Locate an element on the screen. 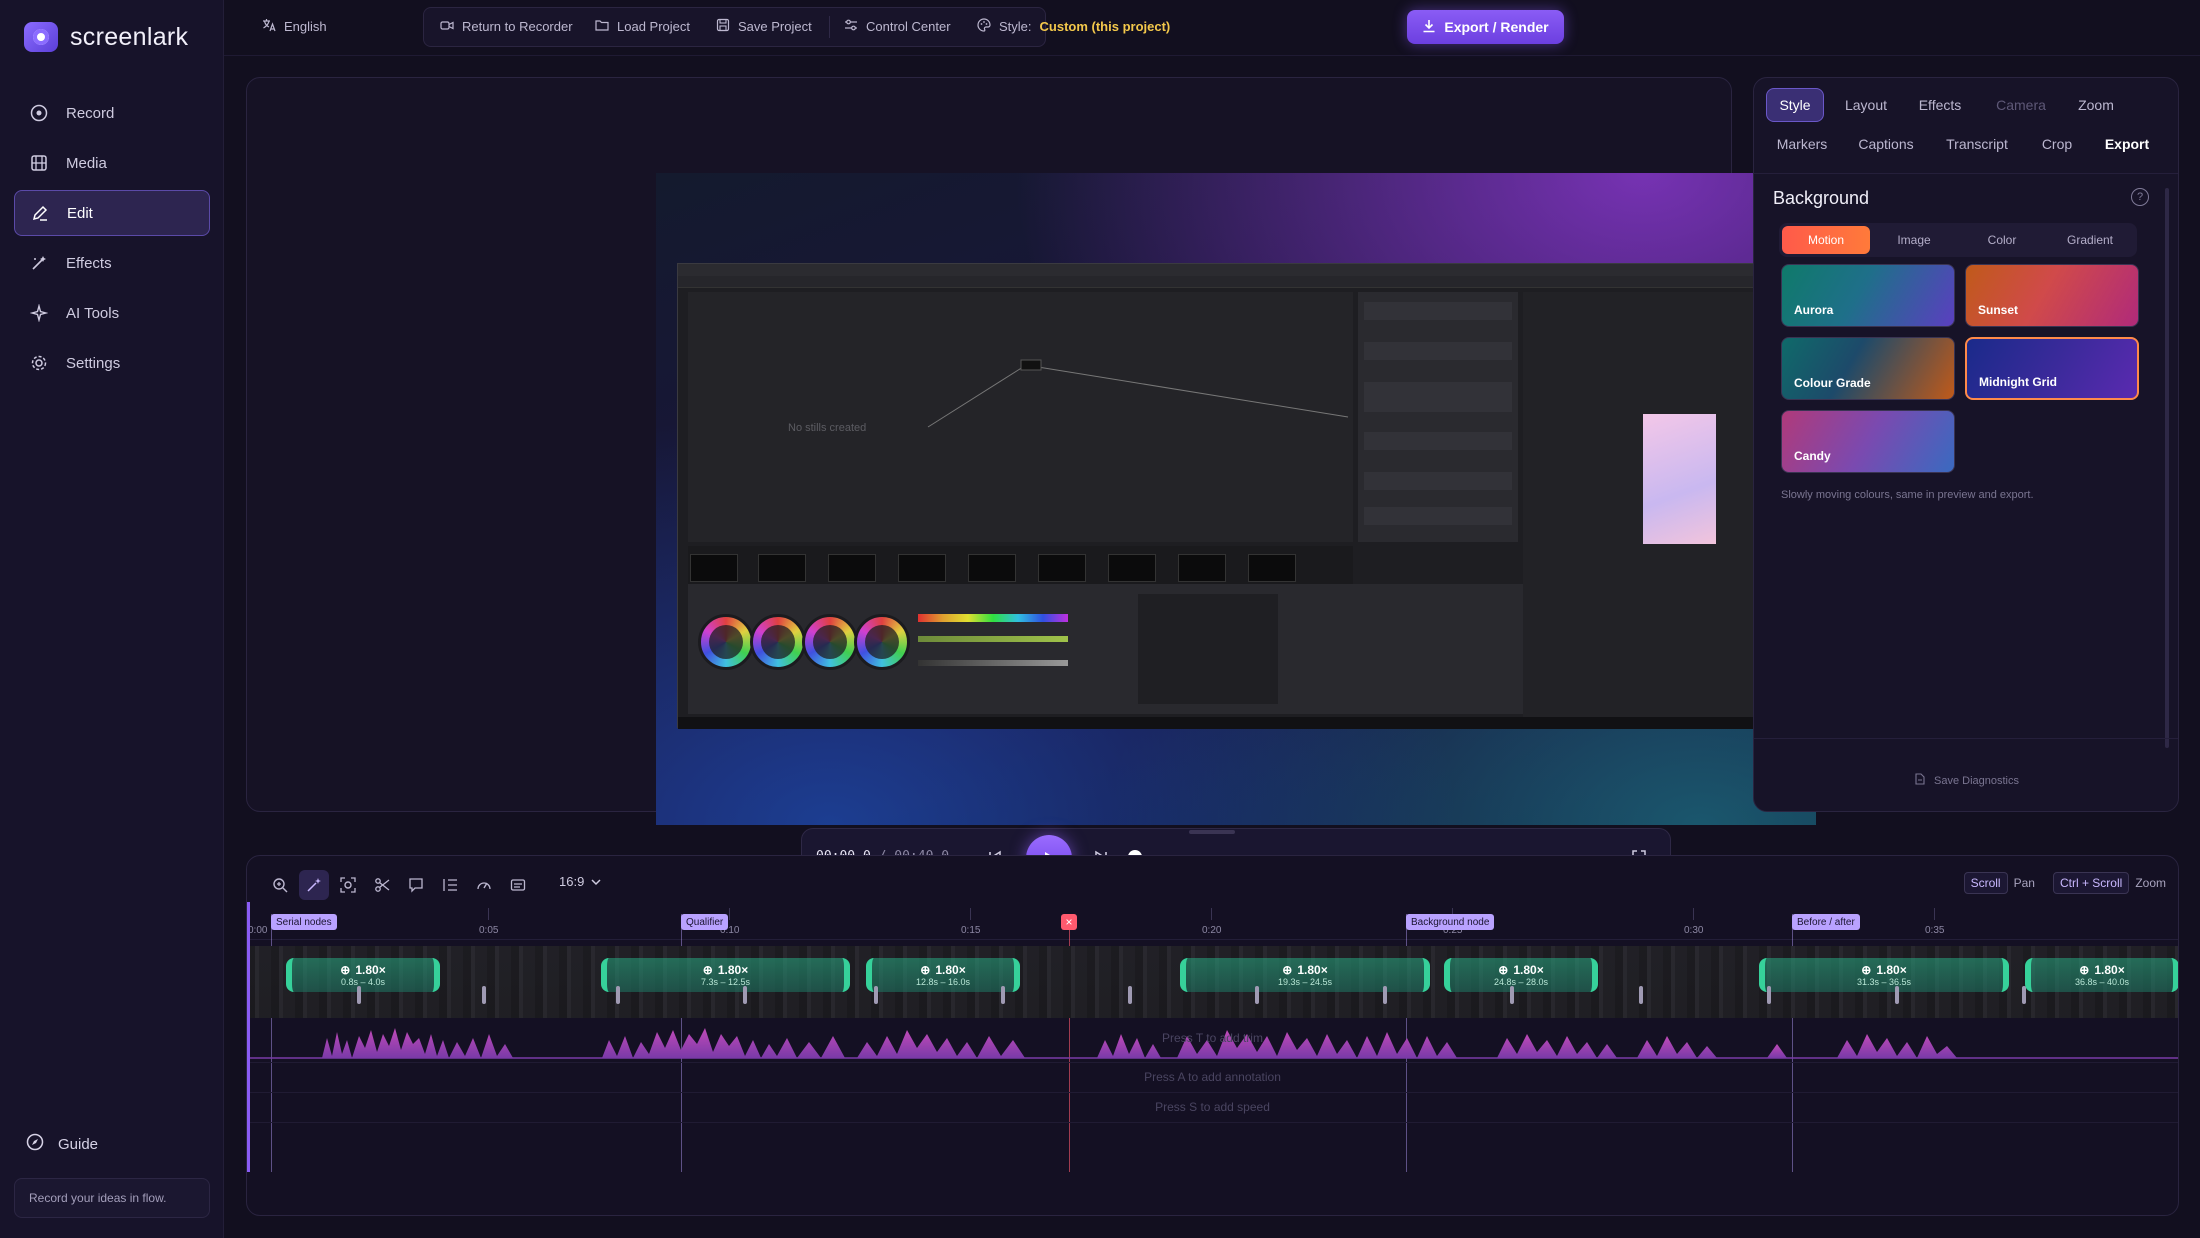 The height and width of the screenshot is (1238, 2200). bg-type-color: Color is located at coordinates (2002, 240).